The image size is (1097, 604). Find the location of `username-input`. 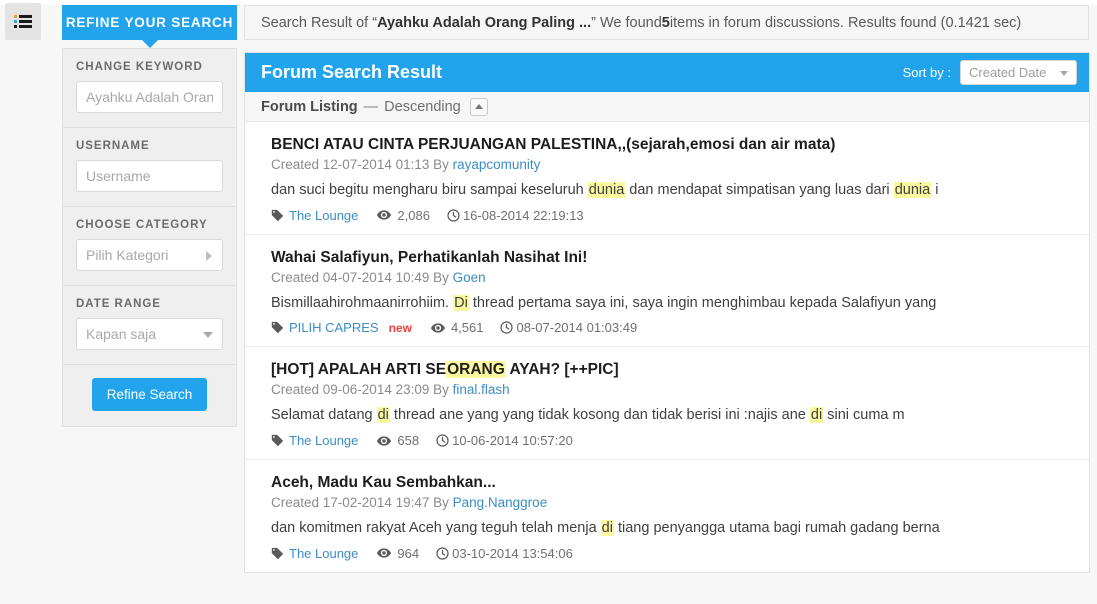

username-input is located at coordinates (149, 176).